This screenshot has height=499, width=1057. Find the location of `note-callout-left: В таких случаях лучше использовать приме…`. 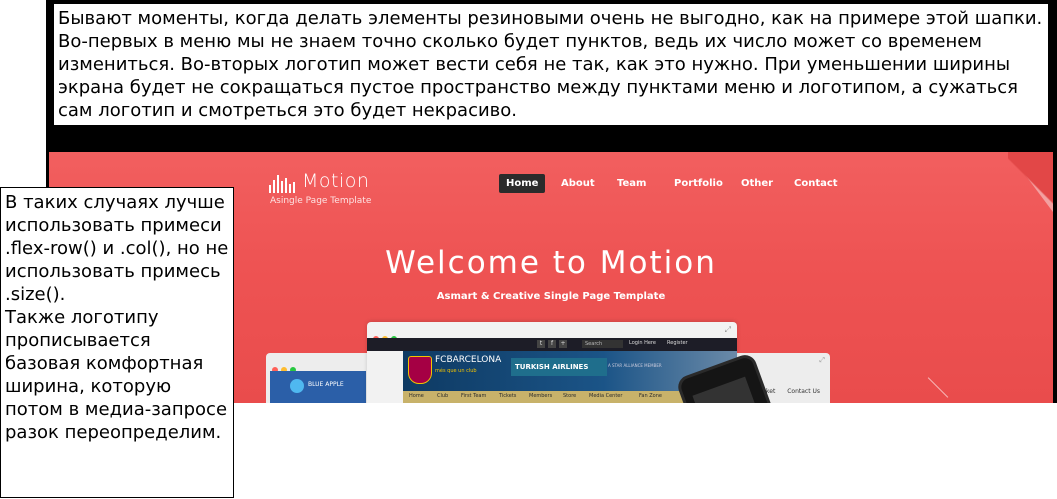

note-callout-left: В таких случаях лучше использовать приме… is located at coordinates (117, 342).